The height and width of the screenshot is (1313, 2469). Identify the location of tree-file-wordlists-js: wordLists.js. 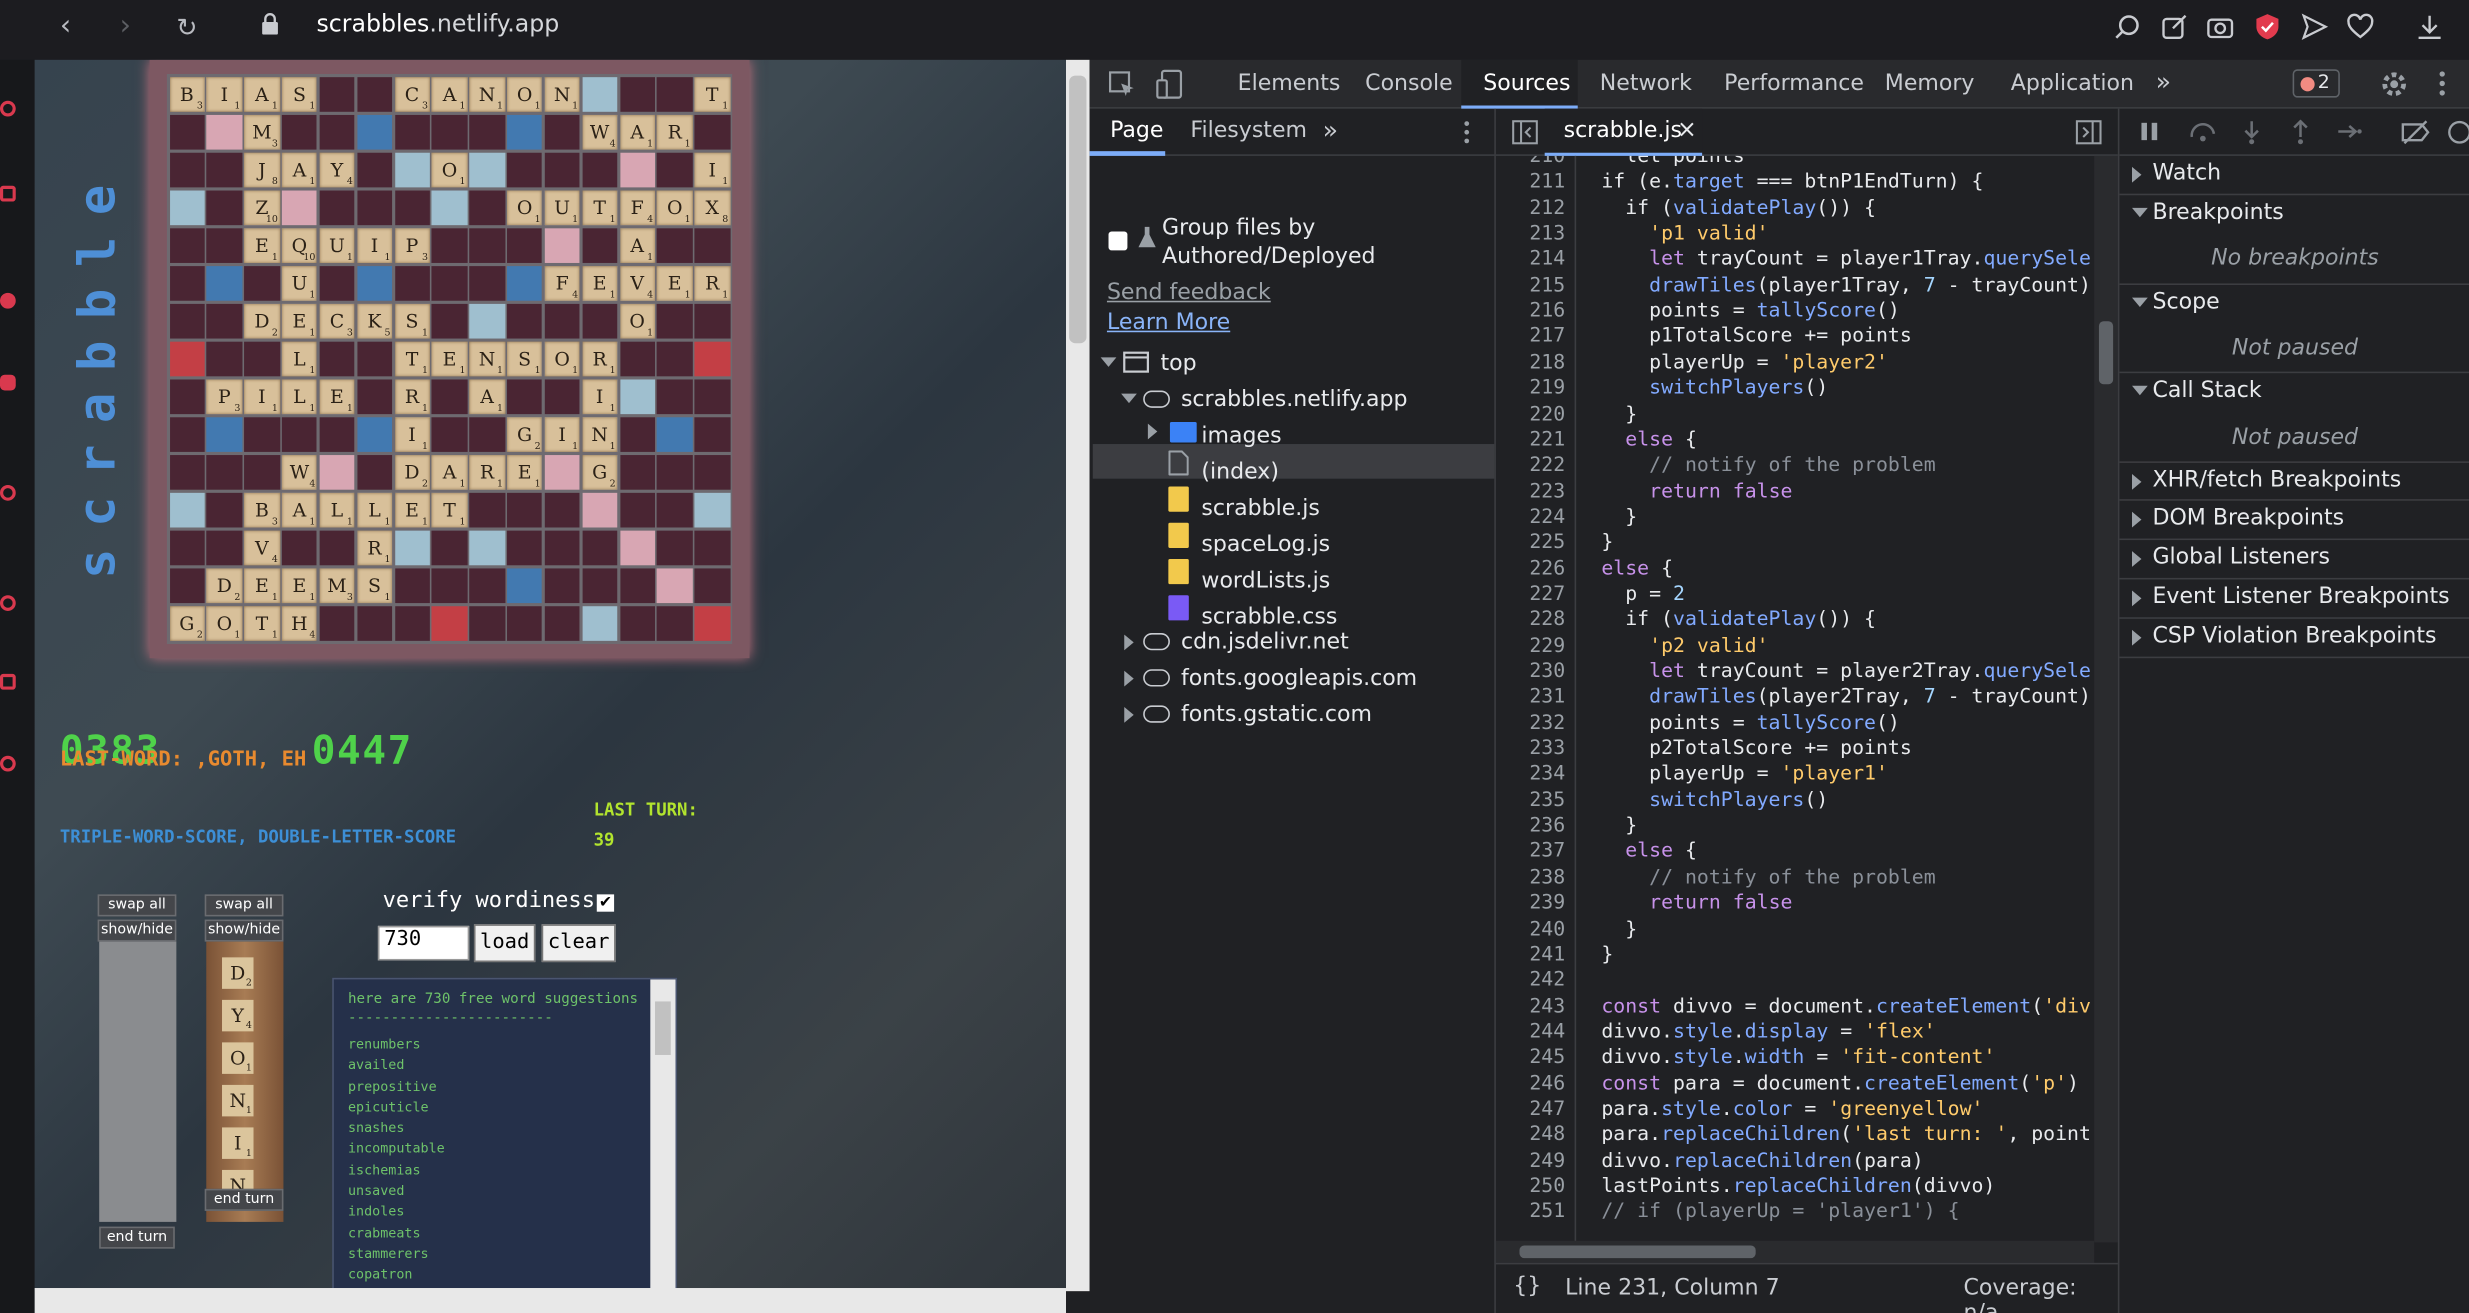
(1265, 580).